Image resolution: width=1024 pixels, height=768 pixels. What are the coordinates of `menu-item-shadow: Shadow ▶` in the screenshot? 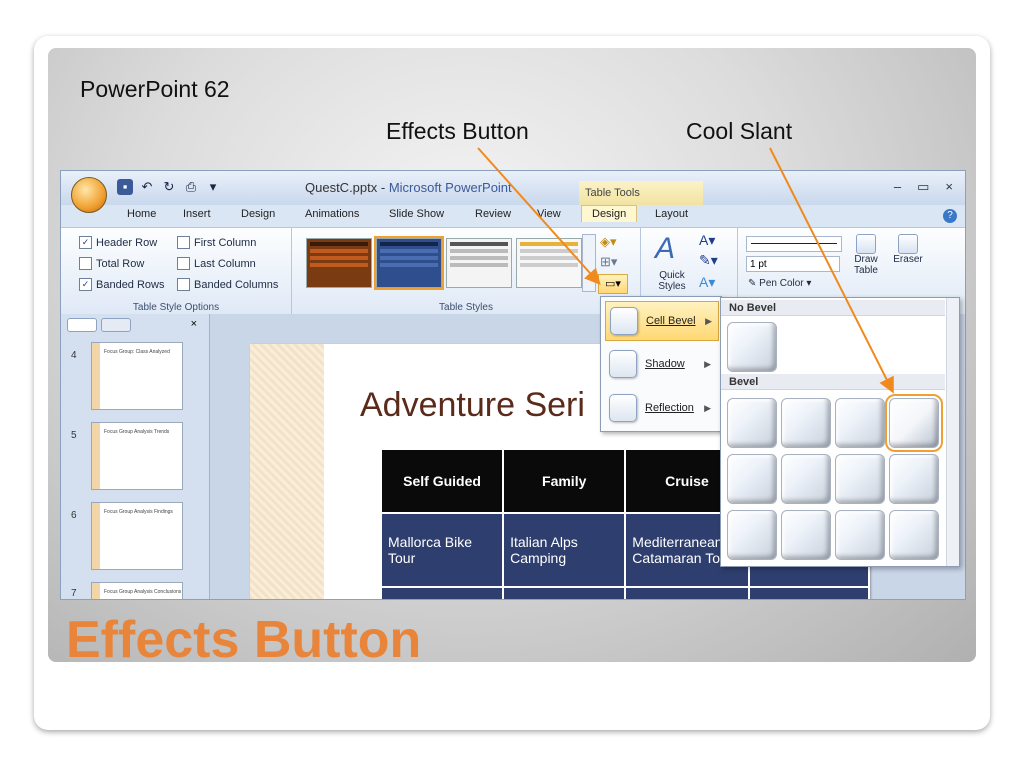 It's located at (661, 364).